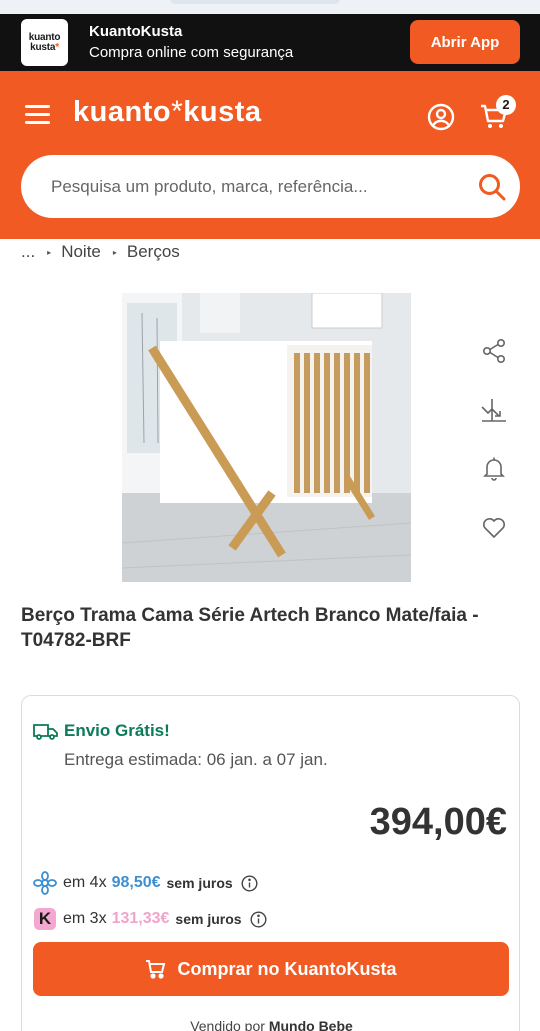 The width and height of the screenshot is (540, 1031). What do you see at coordinates (494, 469) in the screenshot?
I see `alert-bell-icon` at bounding box center [494, 469].